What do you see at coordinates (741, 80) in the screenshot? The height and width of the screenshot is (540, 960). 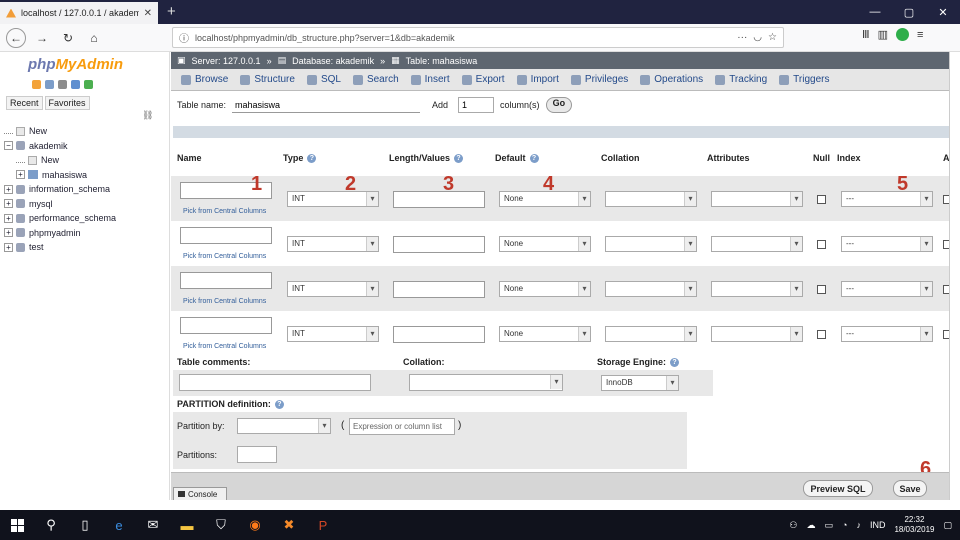 I see `tab-tracking: Tracking` at bounding box center [741, 80].